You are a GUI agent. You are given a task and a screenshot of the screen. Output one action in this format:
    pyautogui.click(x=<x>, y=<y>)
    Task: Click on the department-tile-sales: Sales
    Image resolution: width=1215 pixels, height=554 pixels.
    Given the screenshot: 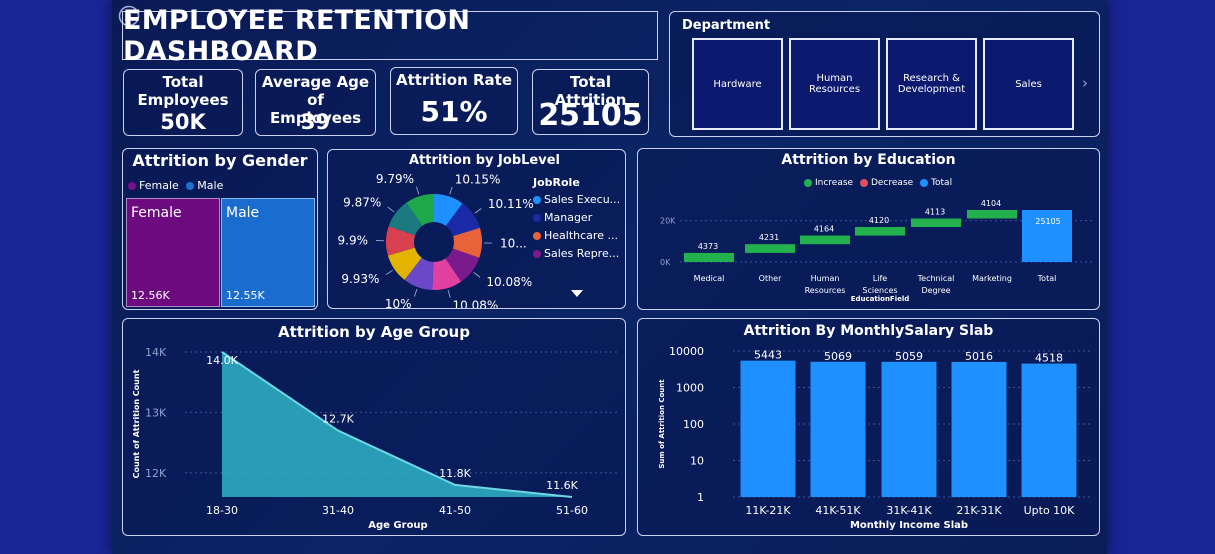 What is the action you would take?
    pyautogui.click(x=1028, y=84)
    